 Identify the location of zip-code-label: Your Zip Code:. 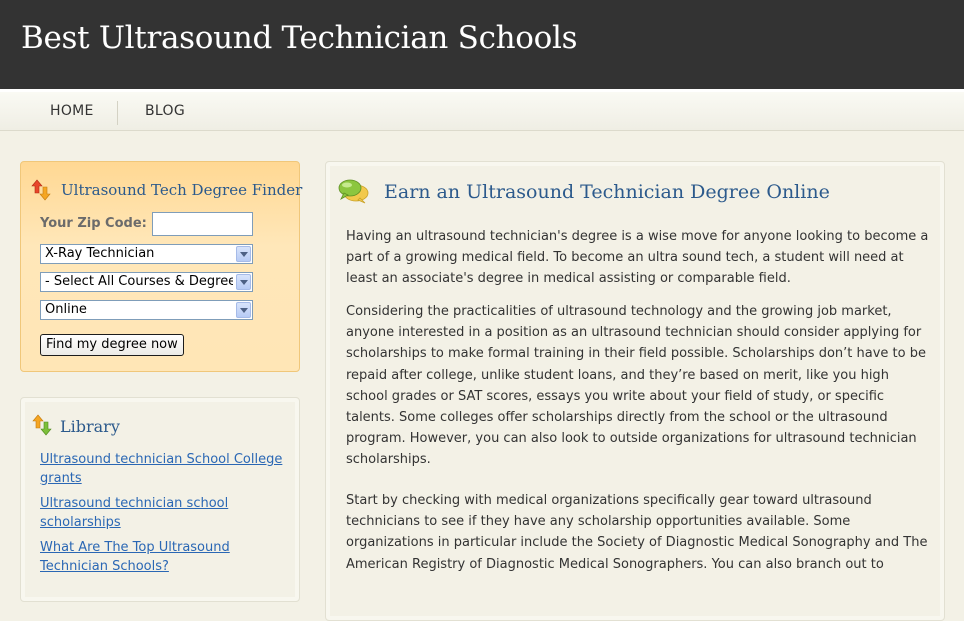
(93, 223).